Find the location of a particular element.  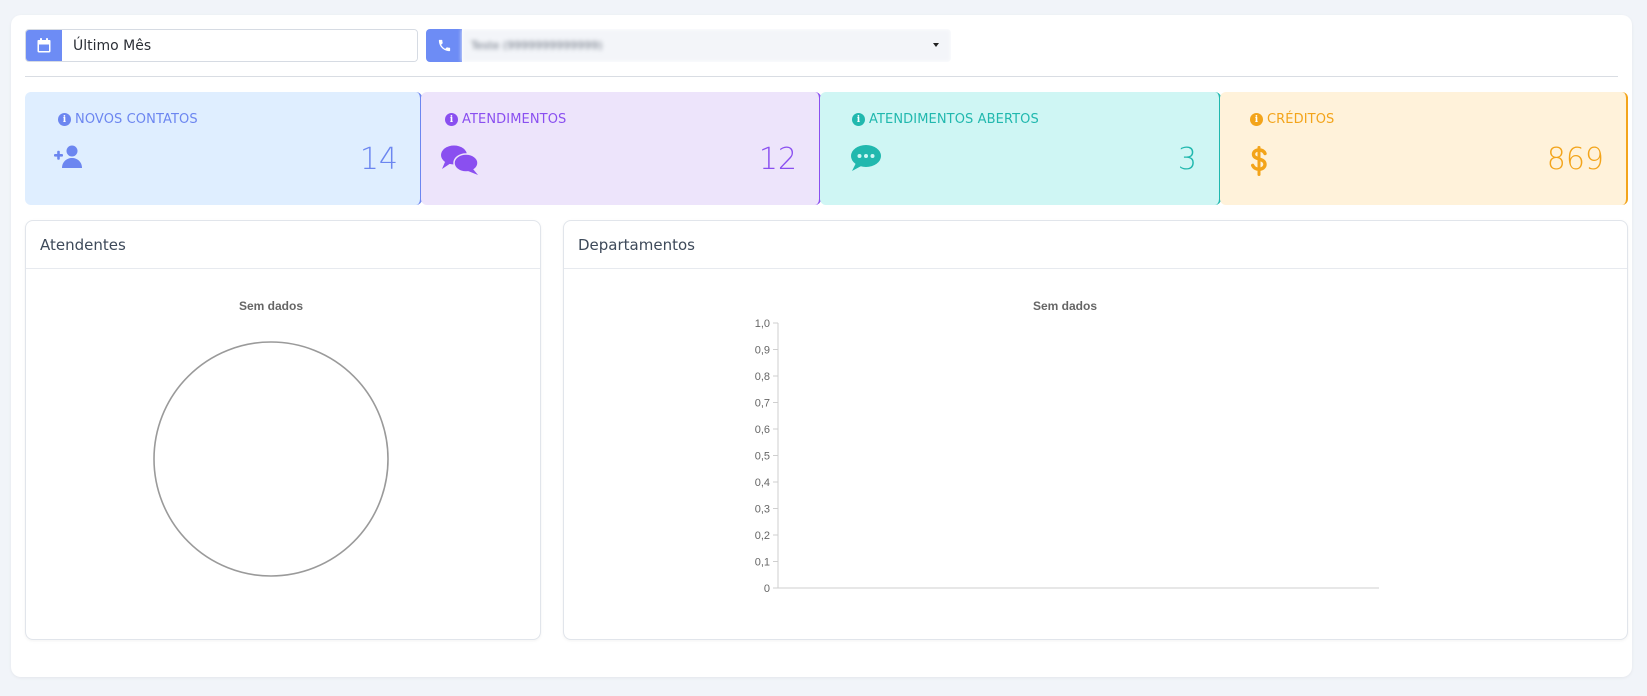

stat-label: NOVOS CONTATOS is located at coordinates (136, 119).